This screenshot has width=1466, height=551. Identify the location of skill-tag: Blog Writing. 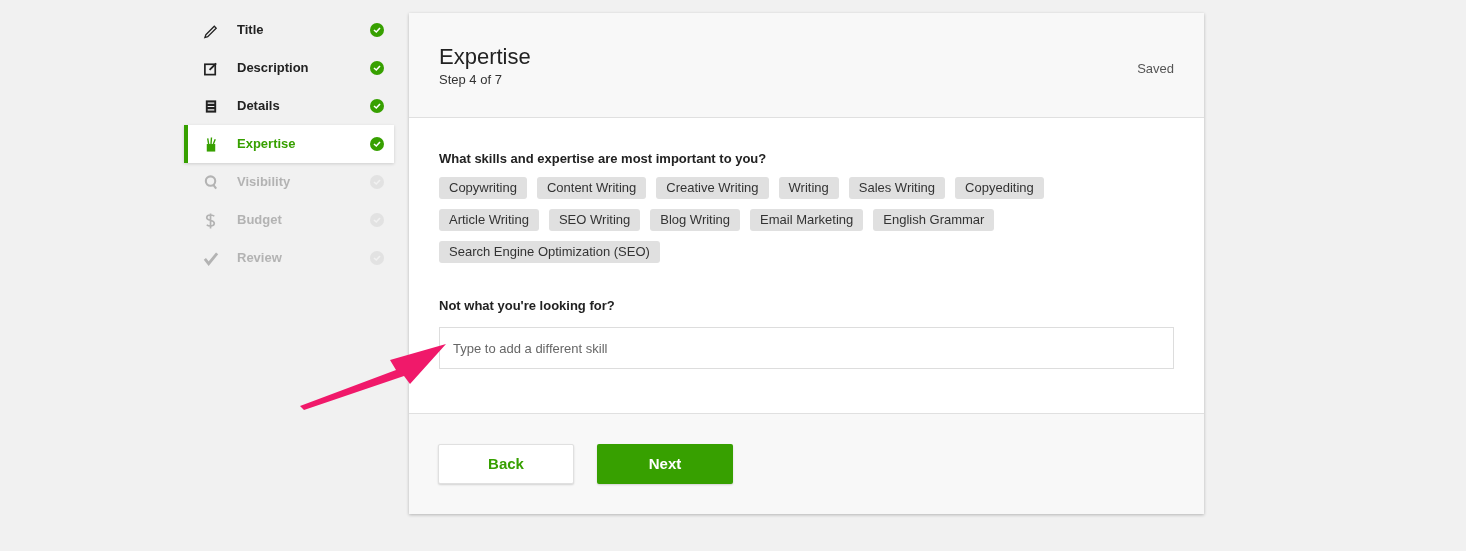
(695, 219).